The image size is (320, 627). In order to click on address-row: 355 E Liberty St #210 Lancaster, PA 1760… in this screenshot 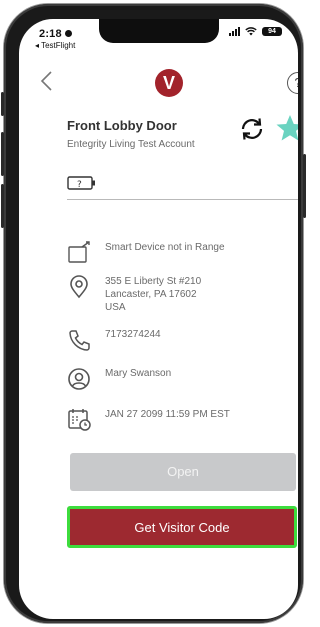, I will do `click(134, 294)`.